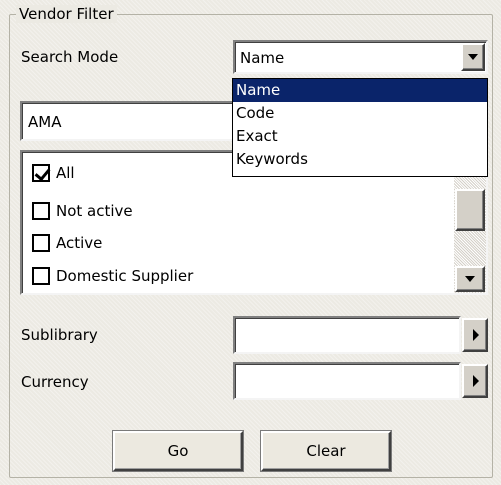 The width and height of the screenshot is (501, 485). I want to click on list-item-label: Not active, so click(94, 211).